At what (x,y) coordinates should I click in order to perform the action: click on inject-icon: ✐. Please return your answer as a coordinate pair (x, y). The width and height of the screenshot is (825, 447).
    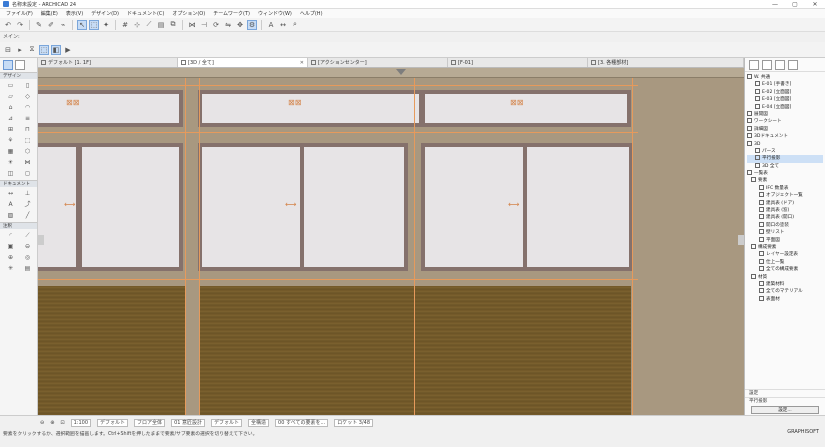
    Looking at the image, I should click on (51, 25).